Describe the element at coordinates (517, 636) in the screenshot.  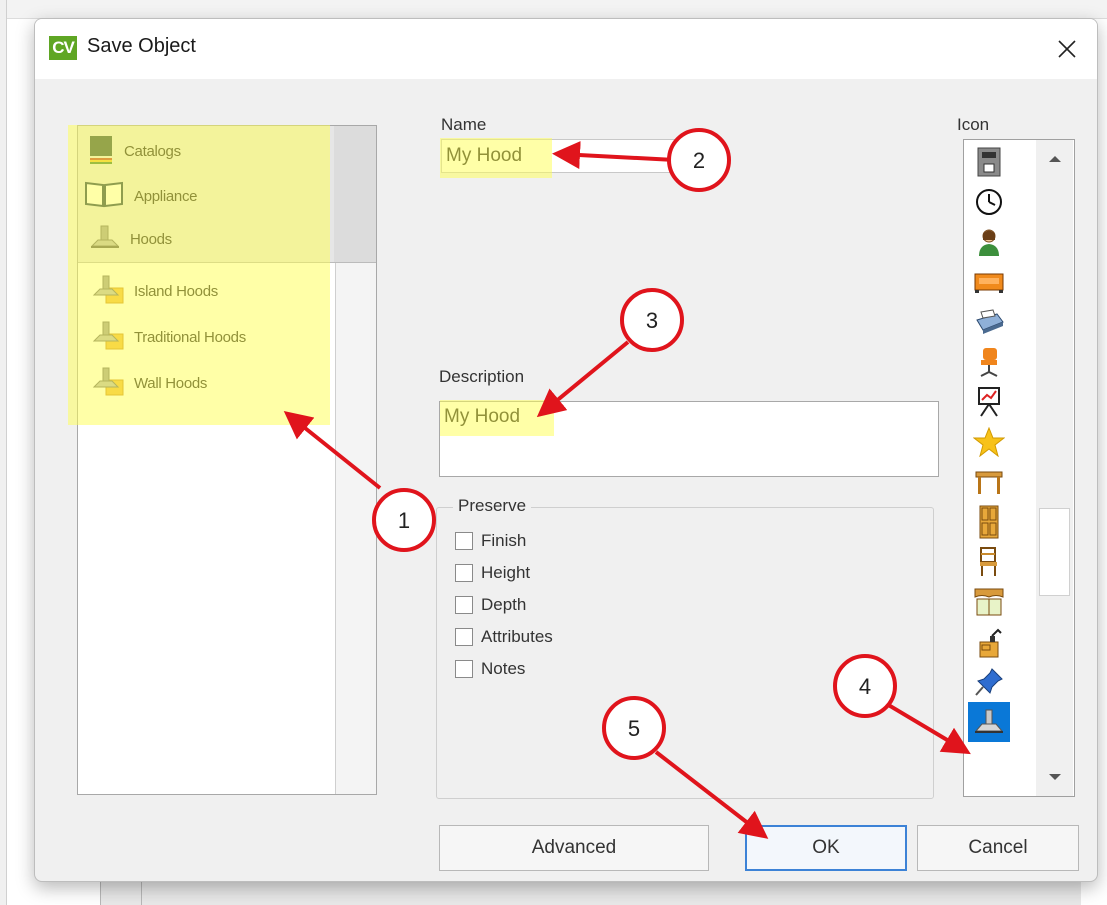
I see `checkbox-label: Attributes` at that location.